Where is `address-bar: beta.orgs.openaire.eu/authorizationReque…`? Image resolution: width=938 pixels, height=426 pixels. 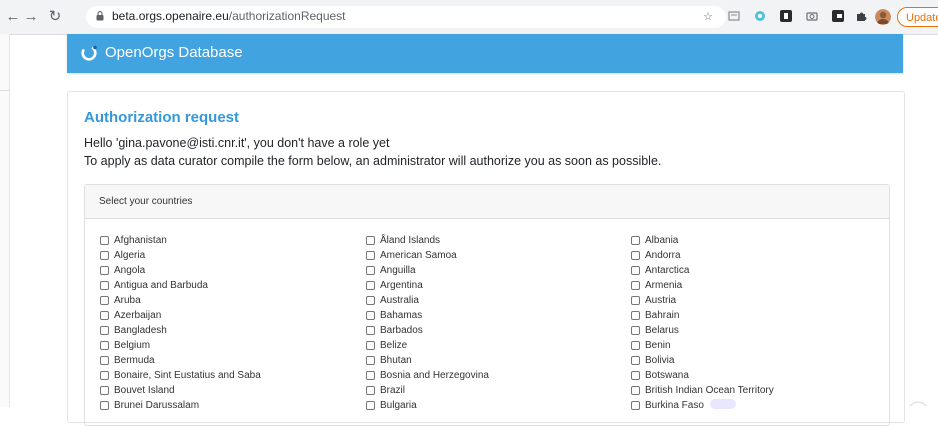 address-bar: beta.orgs.openaire.eu/authorizationReque… is located at coordinates (406, 17).